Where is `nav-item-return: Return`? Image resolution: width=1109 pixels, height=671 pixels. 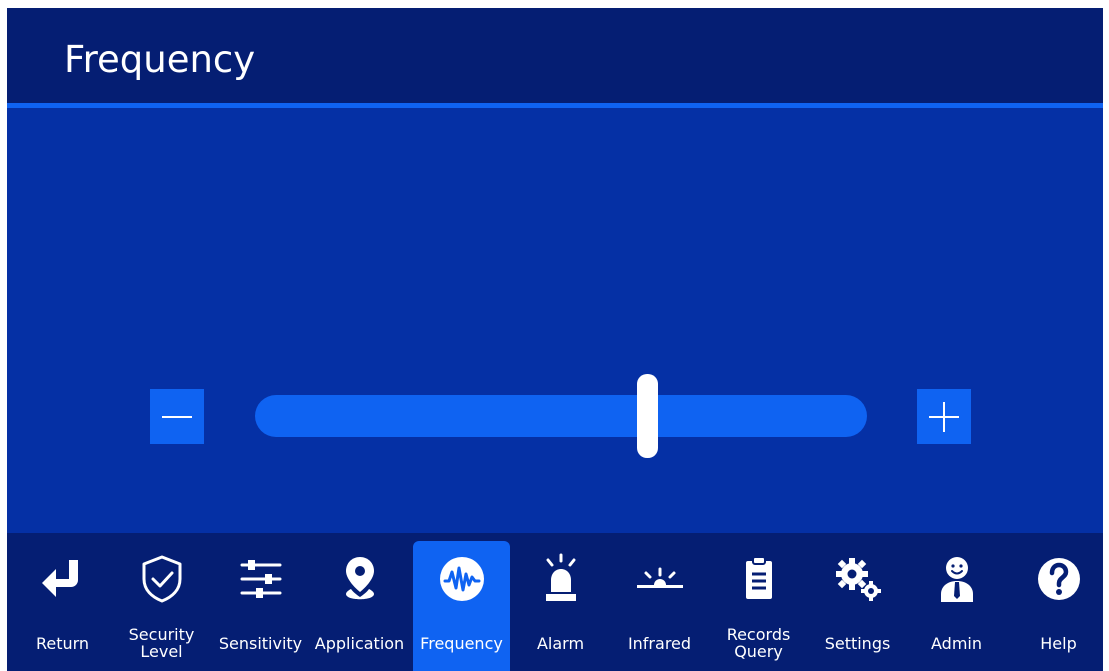 nav-item-return: Return is located at coordinates (62, 606).